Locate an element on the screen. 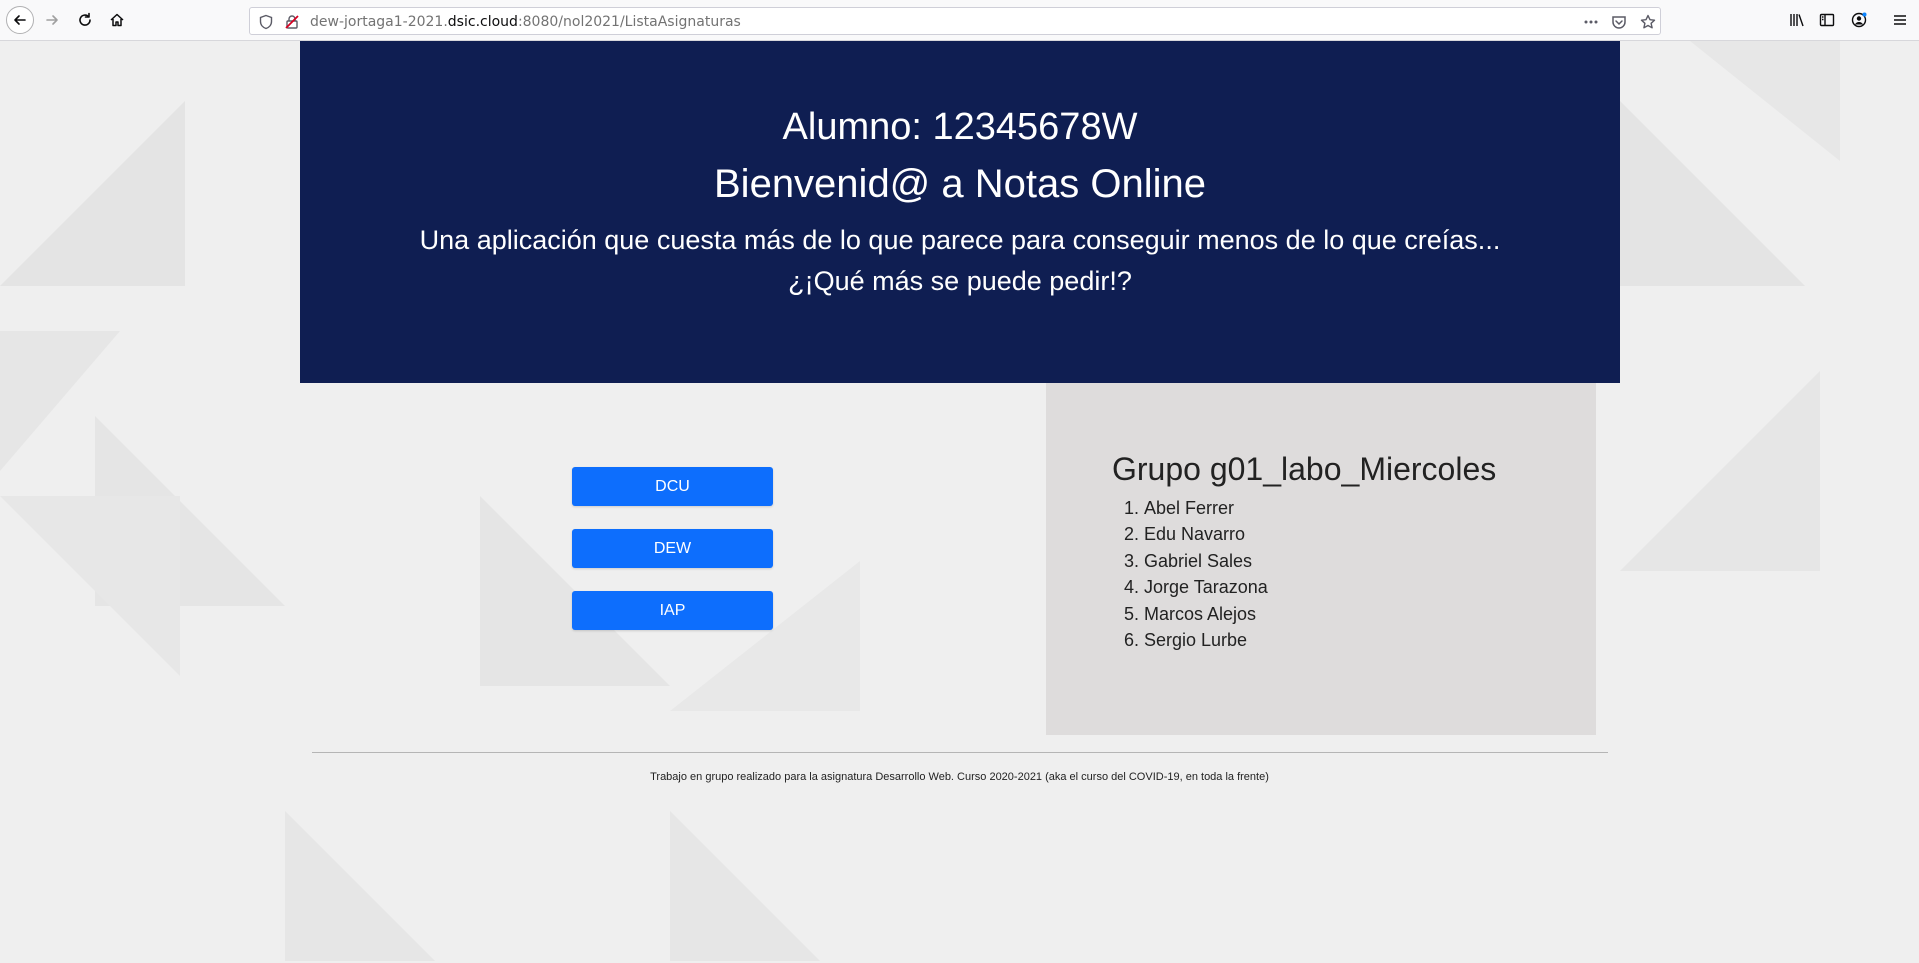 This screenshot has height=963, width=1919. bookmark-star-icon is located at coordinates (1648, 22).